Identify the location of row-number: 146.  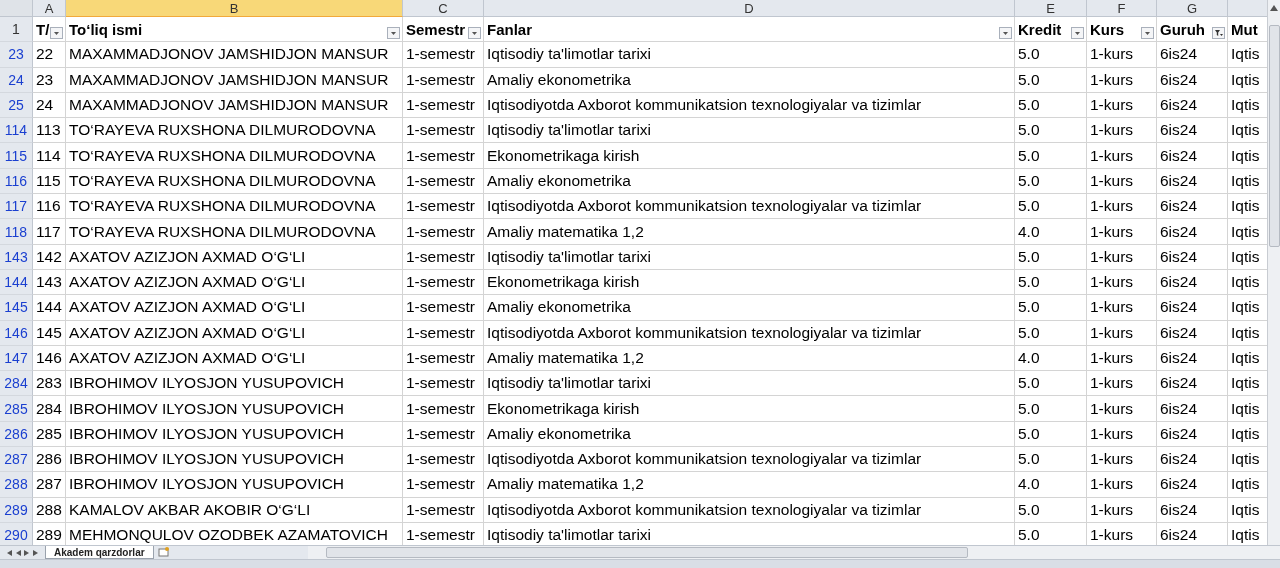
(16, 333).